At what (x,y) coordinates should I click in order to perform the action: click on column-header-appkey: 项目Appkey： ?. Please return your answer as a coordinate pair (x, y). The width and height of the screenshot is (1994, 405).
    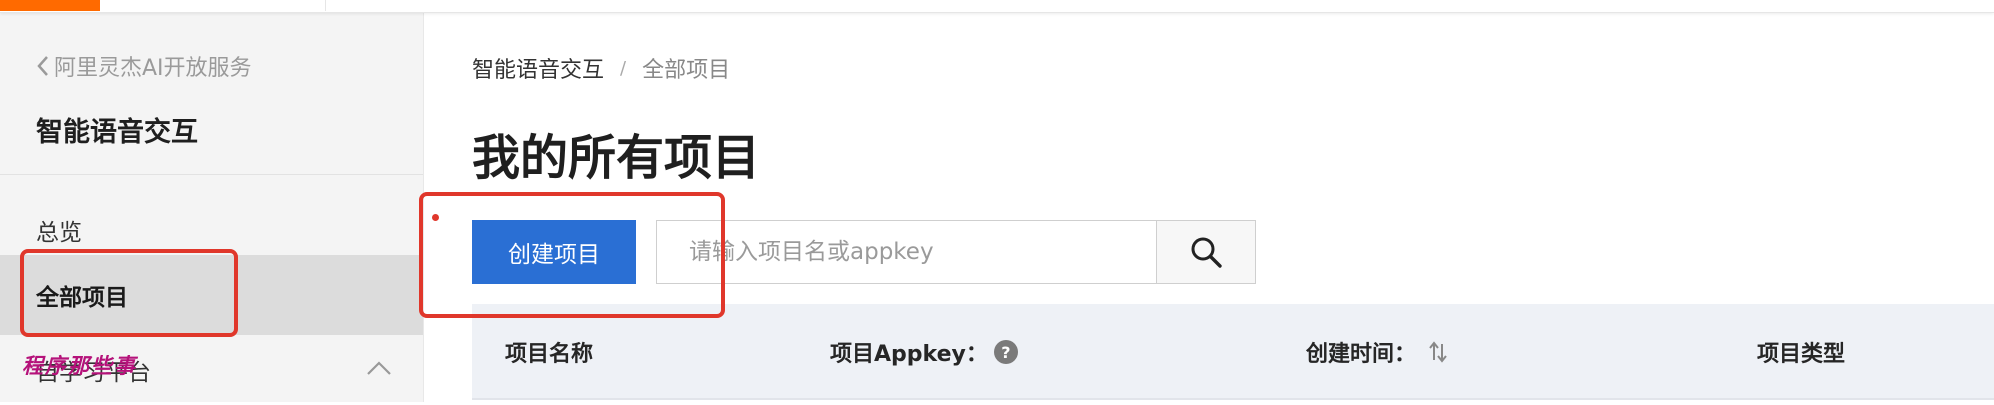
    Looking at the image, I should click on (924, 352).